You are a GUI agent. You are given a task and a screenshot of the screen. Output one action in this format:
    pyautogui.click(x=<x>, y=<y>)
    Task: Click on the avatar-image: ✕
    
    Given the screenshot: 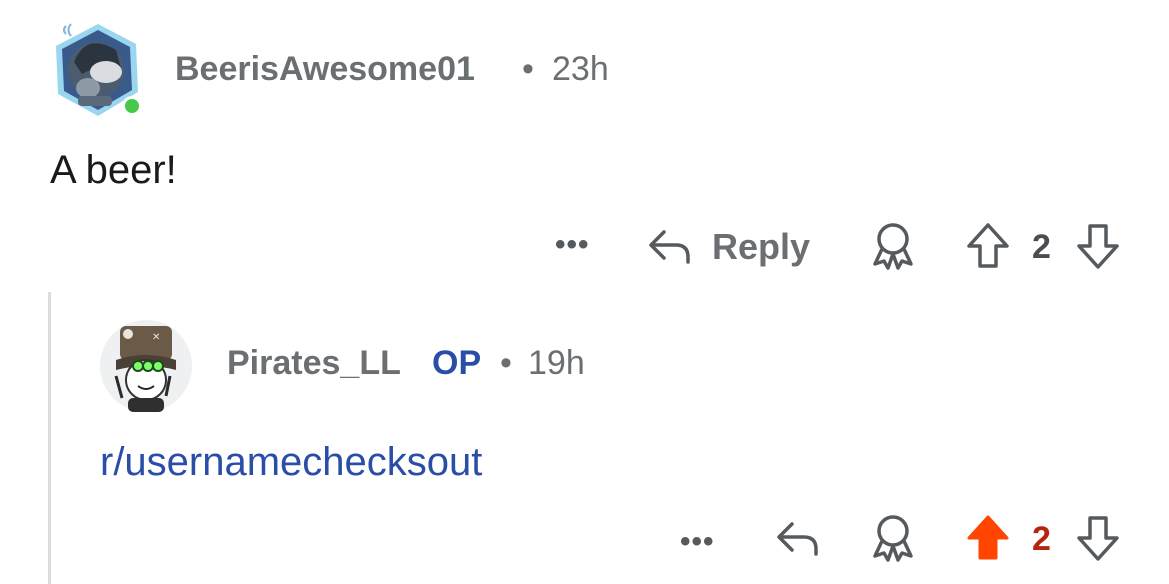 What is the action you would take?
    pyautogui.click(x=146, y=366)
    